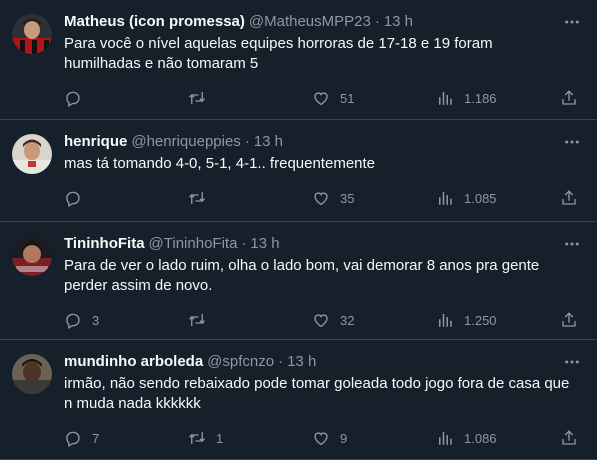 Image resolution: width=597 pixels, height=460 pixels. Describe the element at coordinates (185, 142) in the screenshot. I see `user-handle: @henriqueppies` at that location.